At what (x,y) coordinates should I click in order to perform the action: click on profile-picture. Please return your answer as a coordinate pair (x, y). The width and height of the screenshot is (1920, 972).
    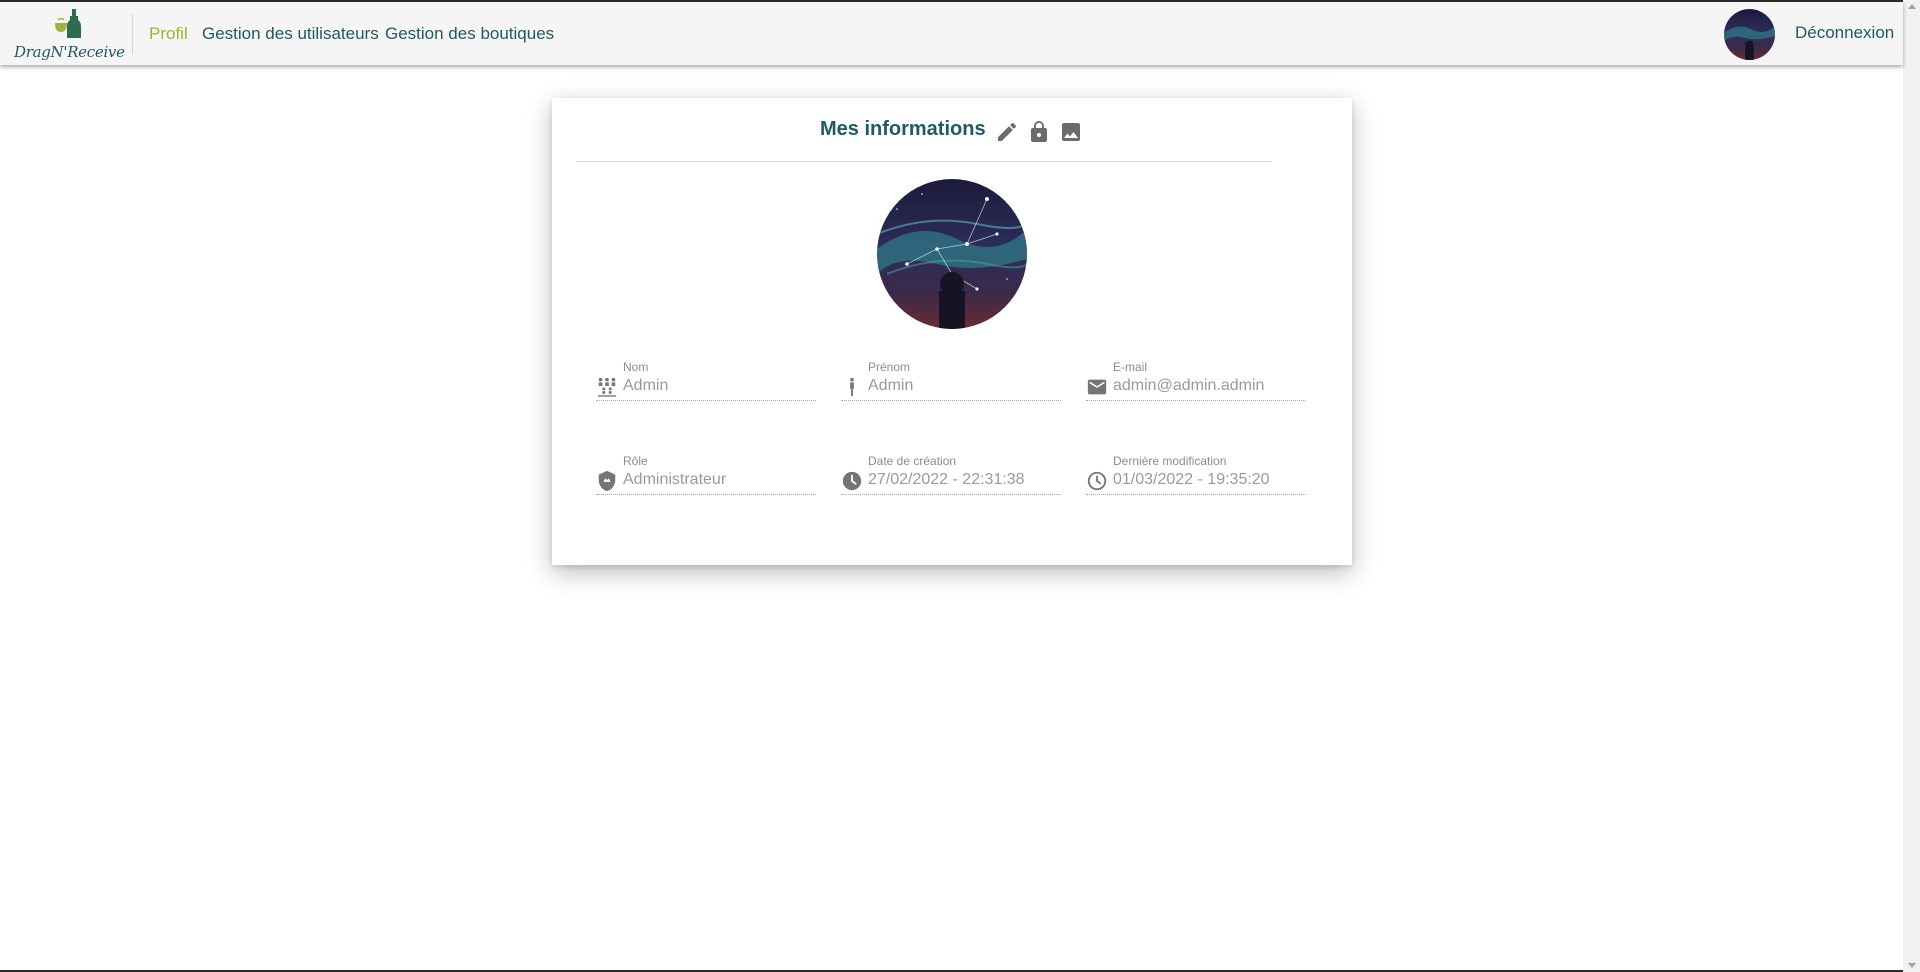
    Looking at the image, I should click on (952, 254).